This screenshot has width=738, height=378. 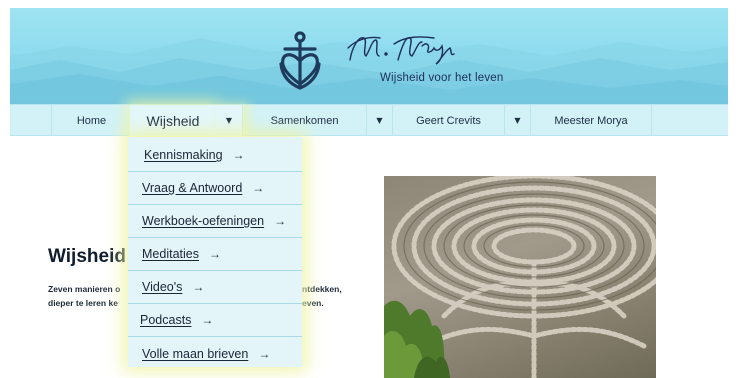 I want to click on nav-item-wijsheid: Wijsheid, so click(x=173, y=120).